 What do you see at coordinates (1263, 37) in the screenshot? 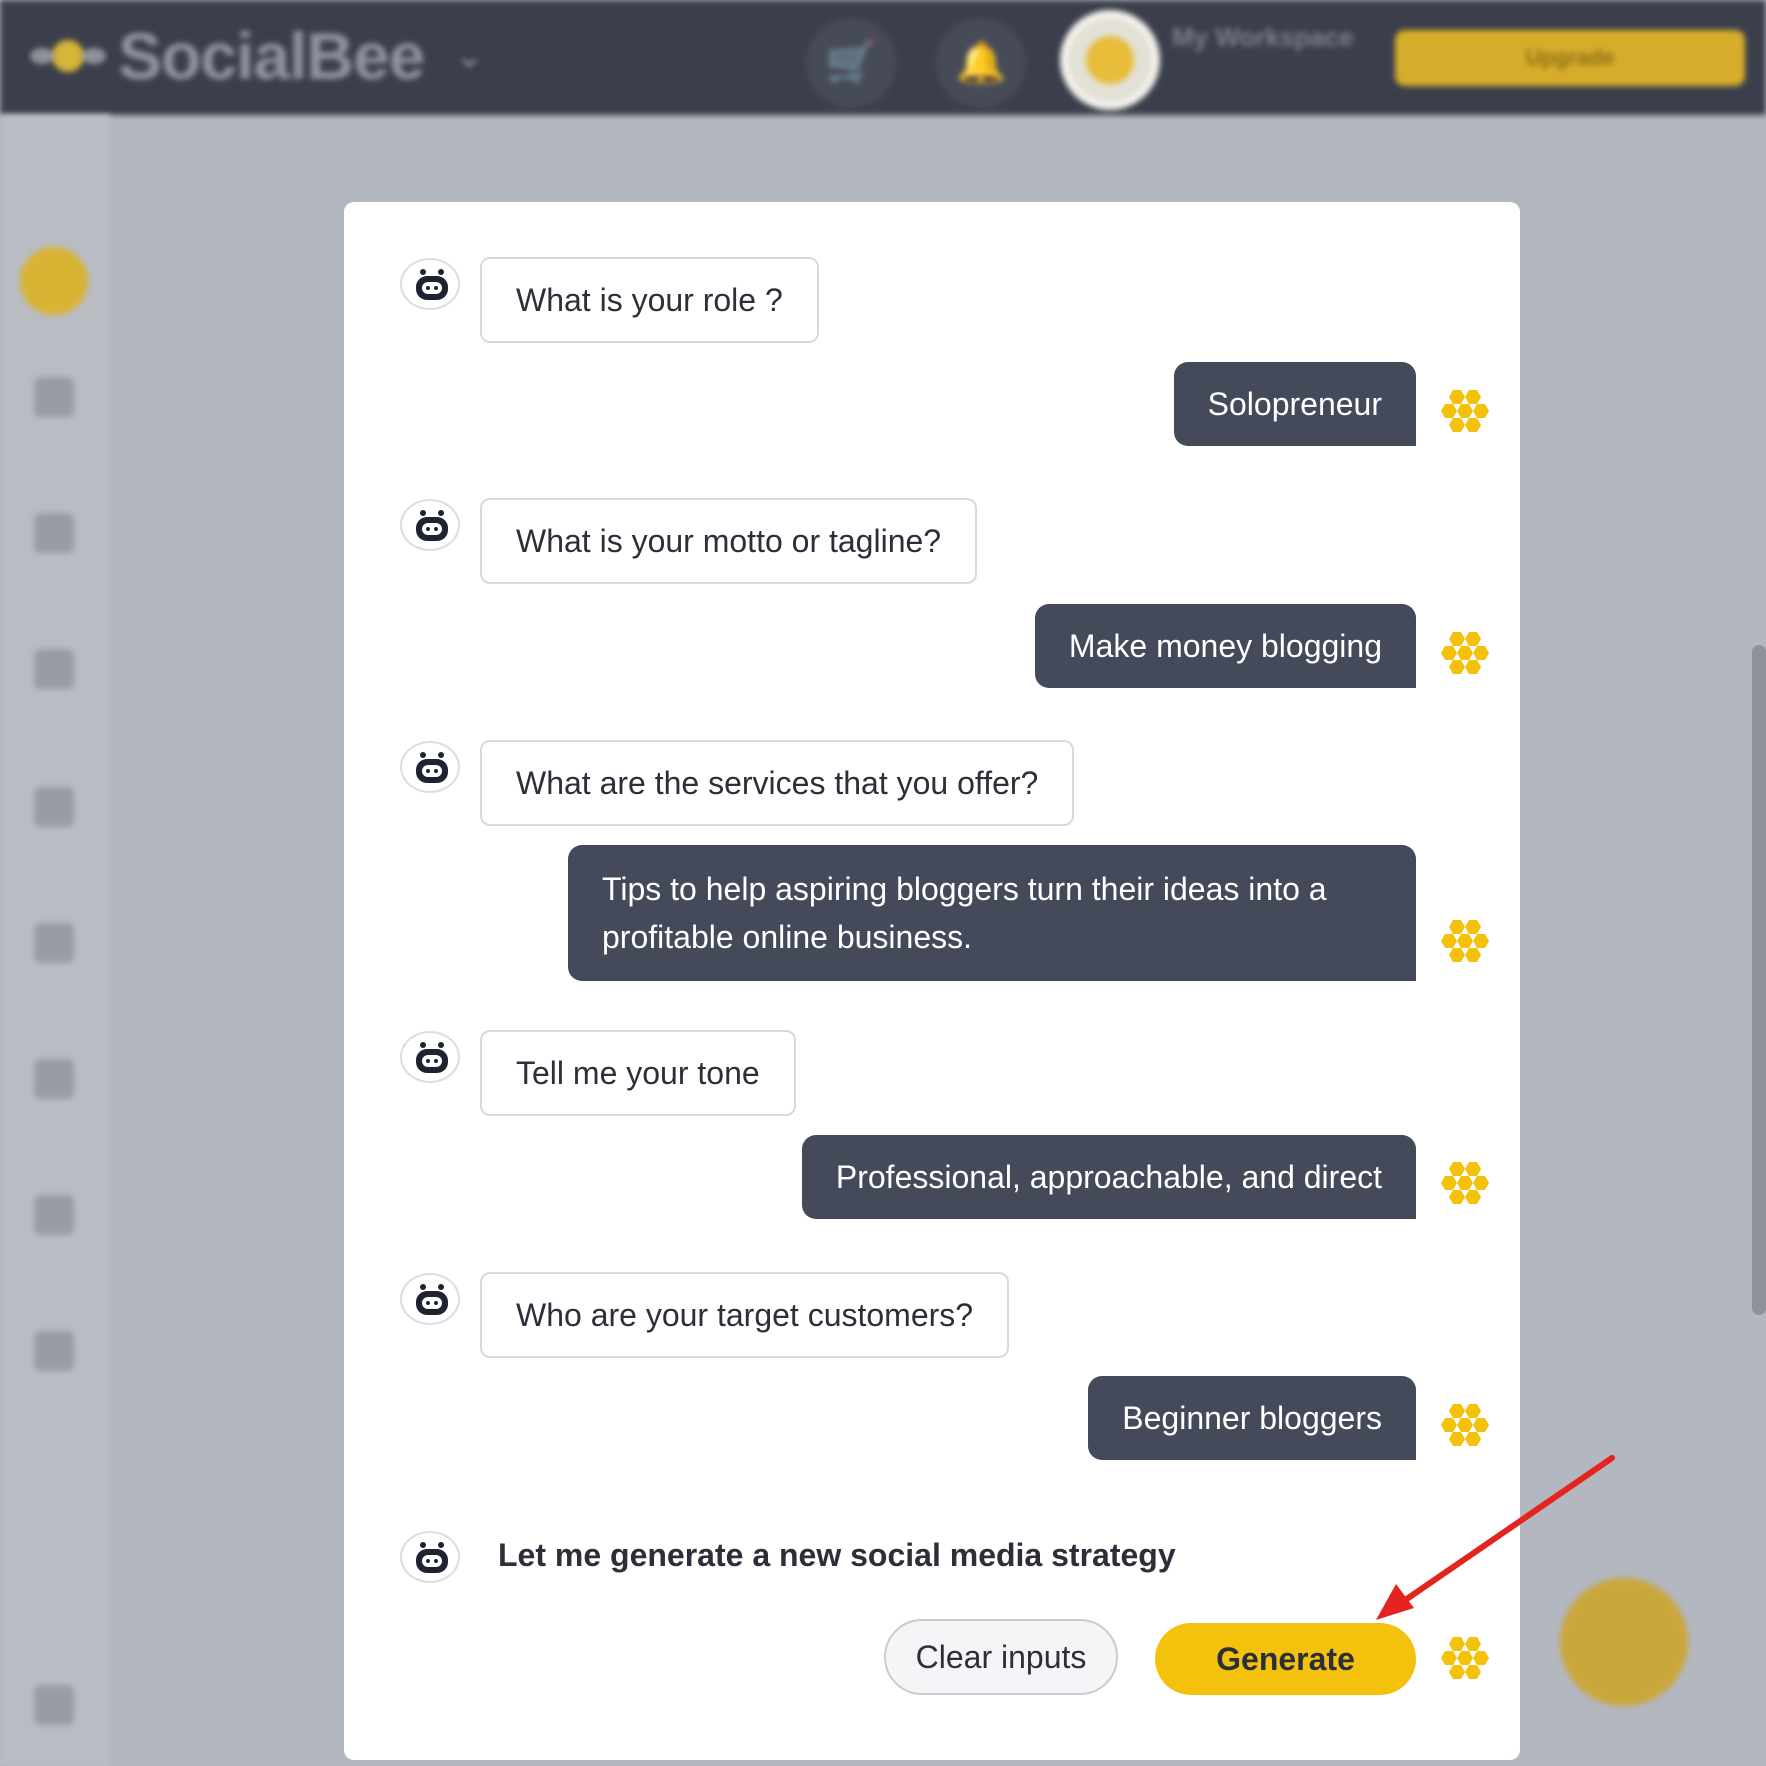
I see `workspace-name: My Workspace` at bounding box center [1263, 37].